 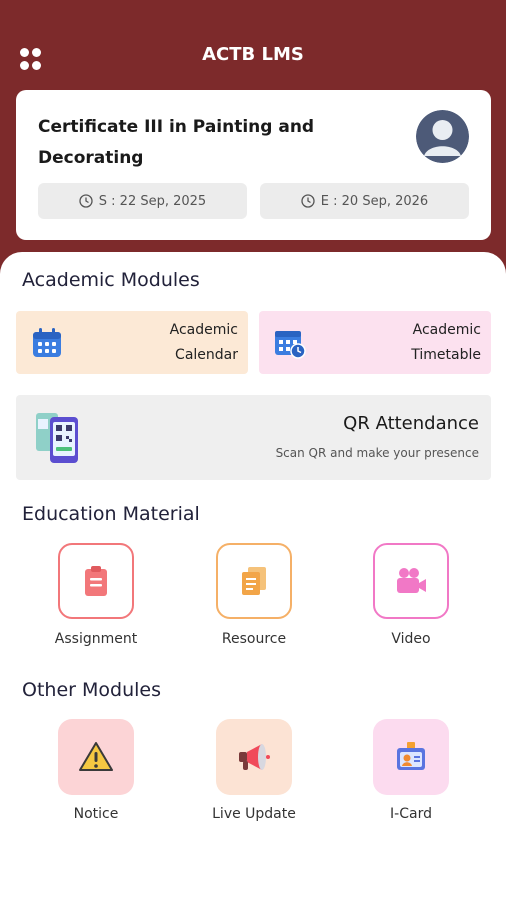 I want to click on video-camera-icon, so click(x=411, y=580).